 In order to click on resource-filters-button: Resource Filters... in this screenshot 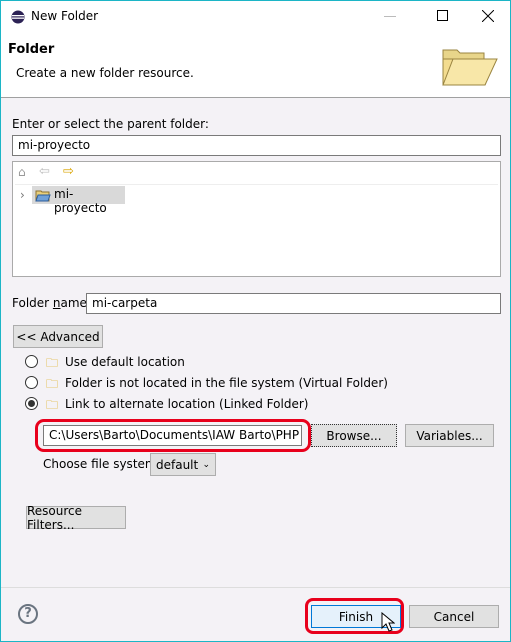, I will do `click(76, 518)`.